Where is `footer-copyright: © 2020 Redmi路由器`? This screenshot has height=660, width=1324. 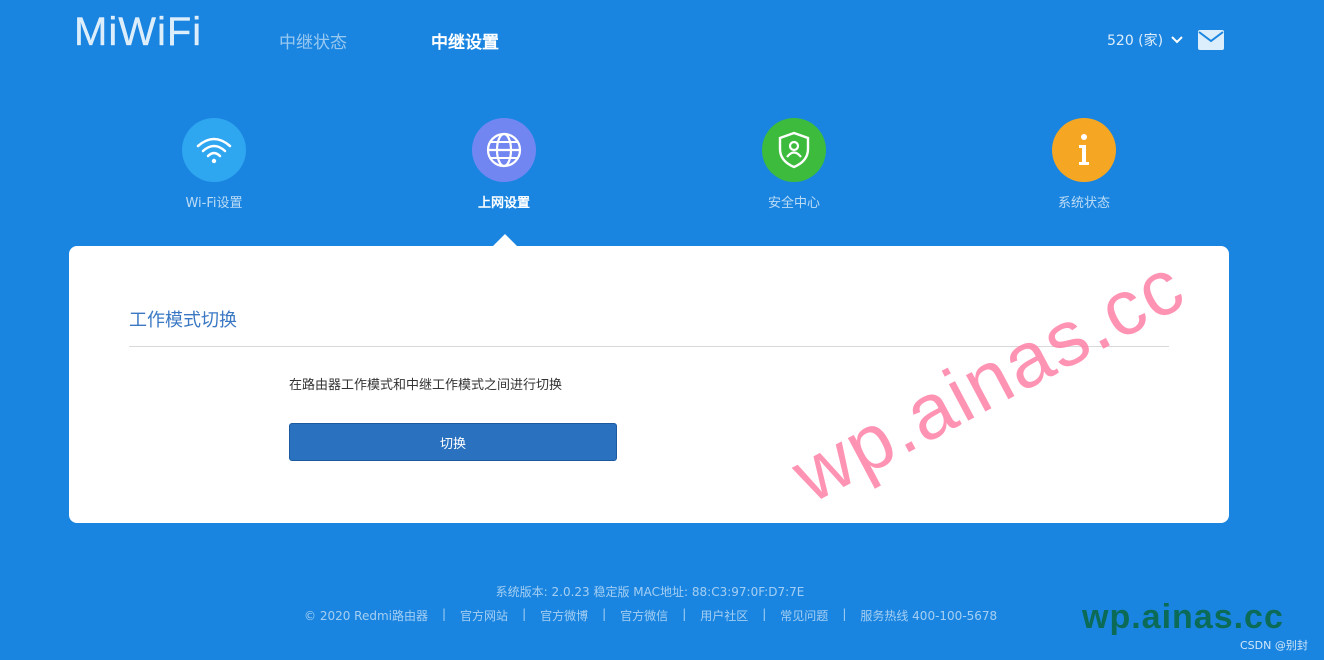 footer-copyright: © 2020 Redmi路由器 is located at coordinates (366, 616).